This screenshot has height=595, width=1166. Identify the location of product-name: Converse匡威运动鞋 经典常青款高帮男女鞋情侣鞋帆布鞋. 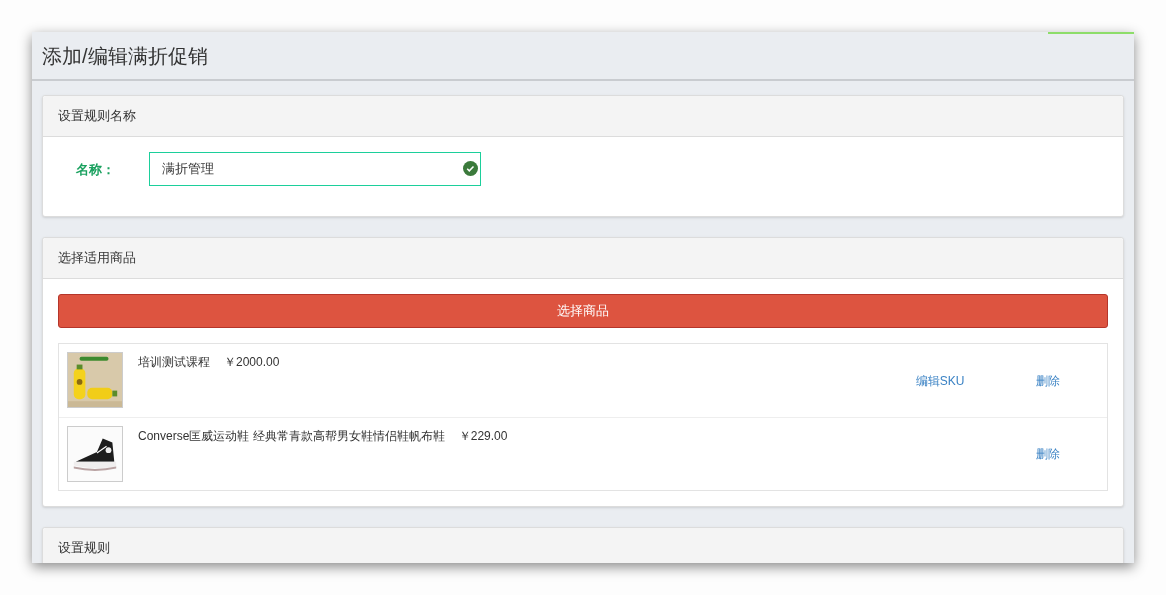
(291, 436).